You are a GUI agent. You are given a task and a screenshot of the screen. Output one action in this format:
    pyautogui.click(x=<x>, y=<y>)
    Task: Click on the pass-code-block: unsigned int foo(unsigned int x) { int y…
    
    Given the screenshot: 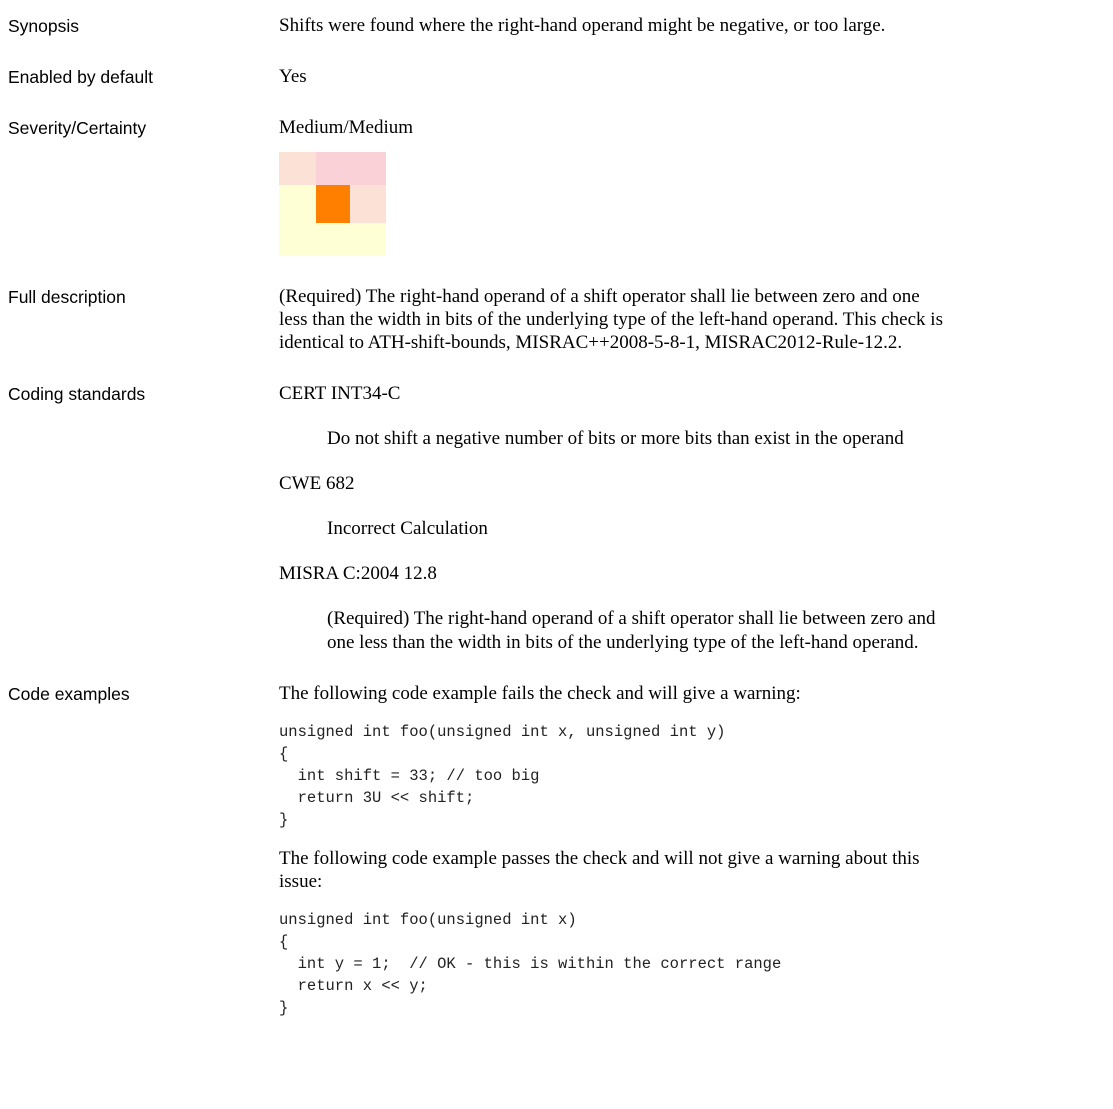 What is the action you would take?
    pyautogui.click(x=530, y=964)
    